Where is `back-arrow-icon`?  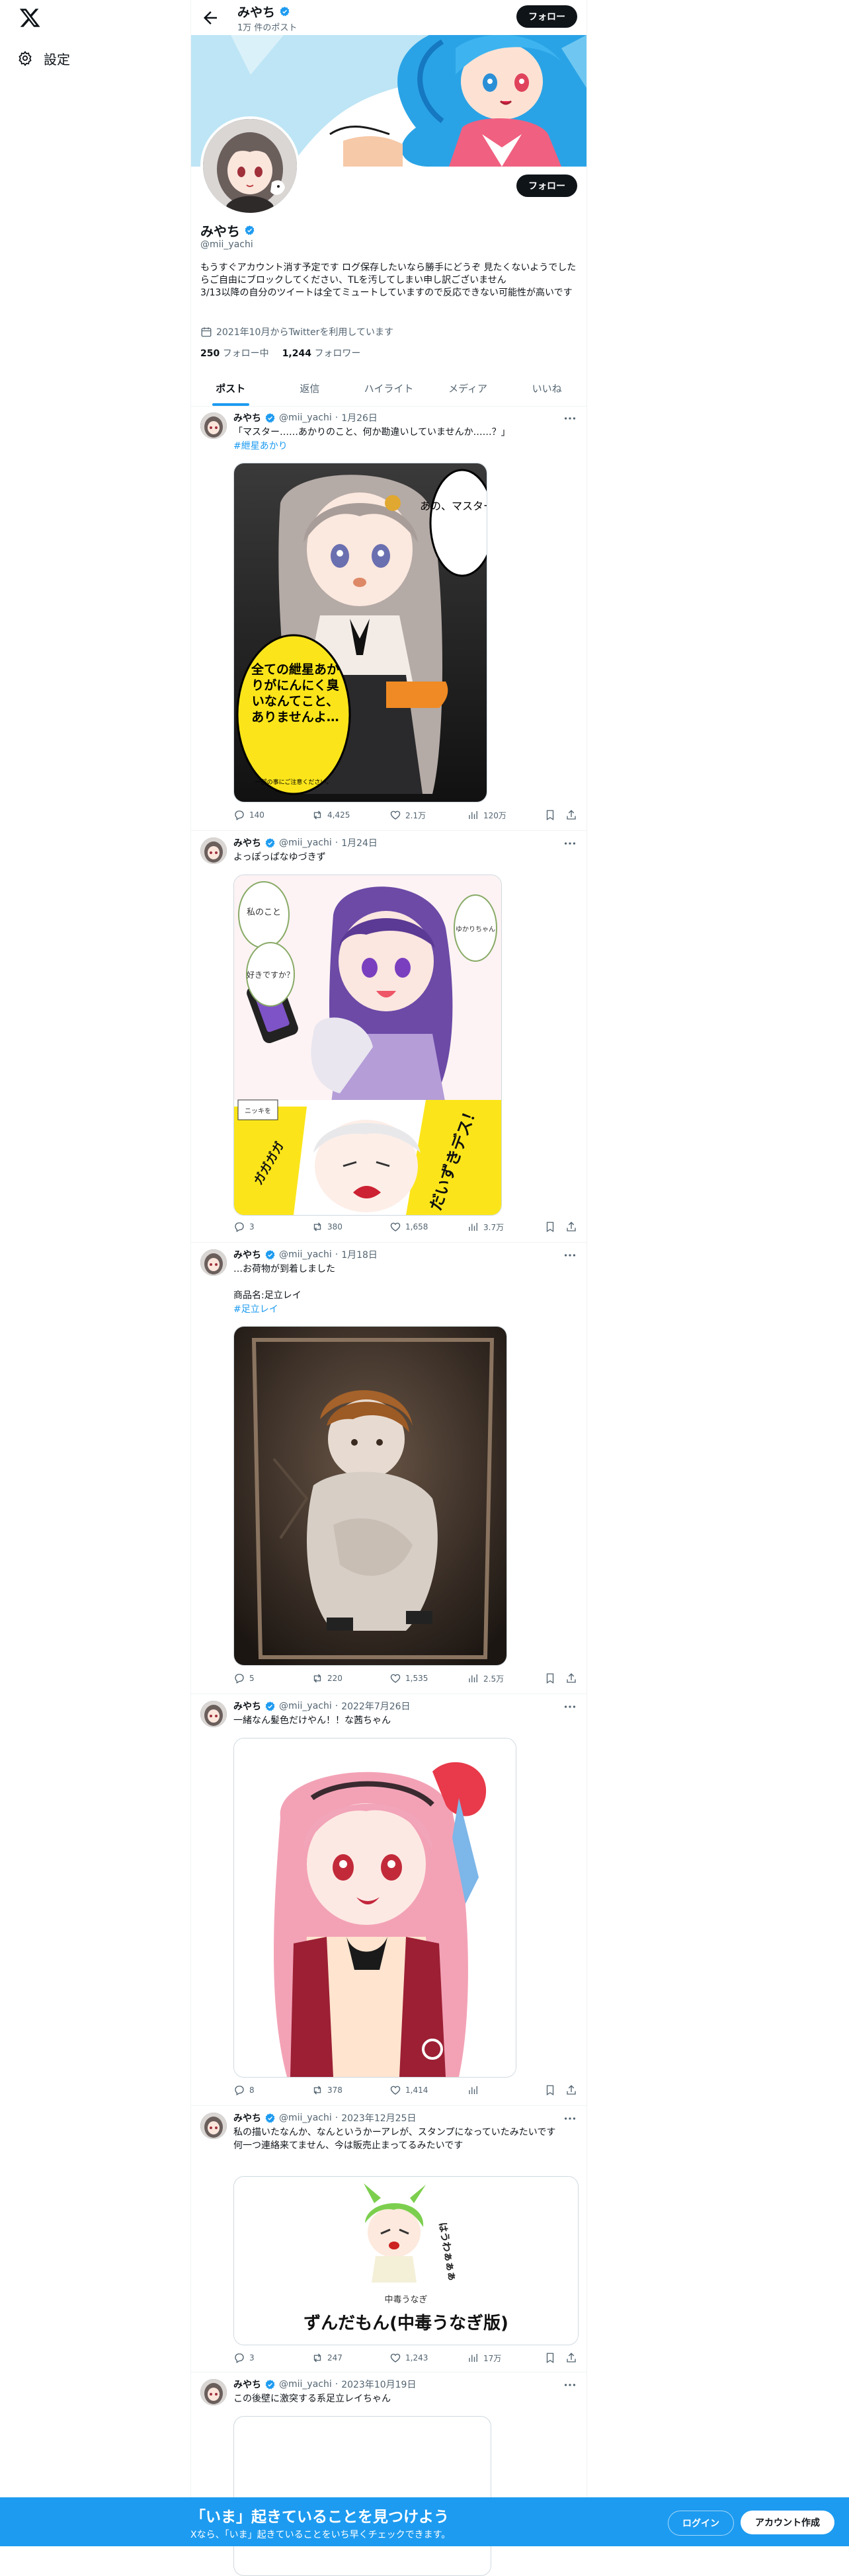 back-arrow-icon is located at coordinates (210, 18).